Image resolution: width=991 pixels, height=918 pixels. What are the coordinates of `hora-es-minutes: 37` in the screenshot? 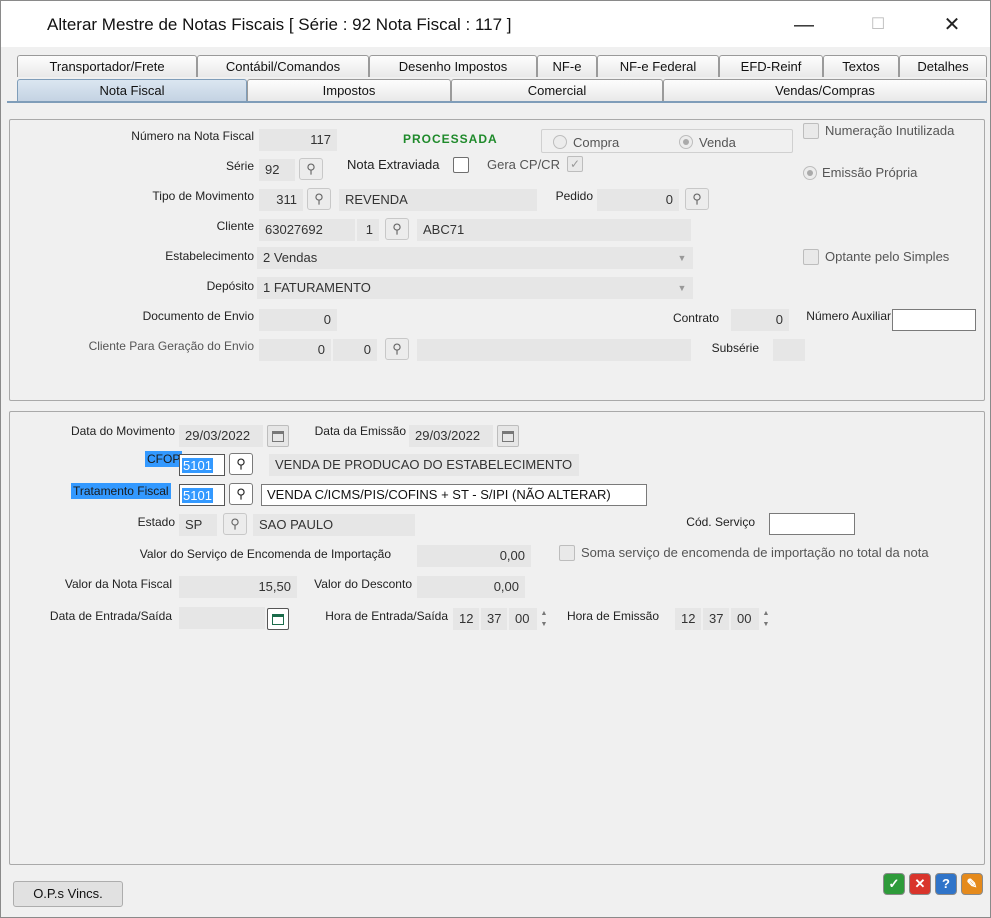 It's located at (494, 619).